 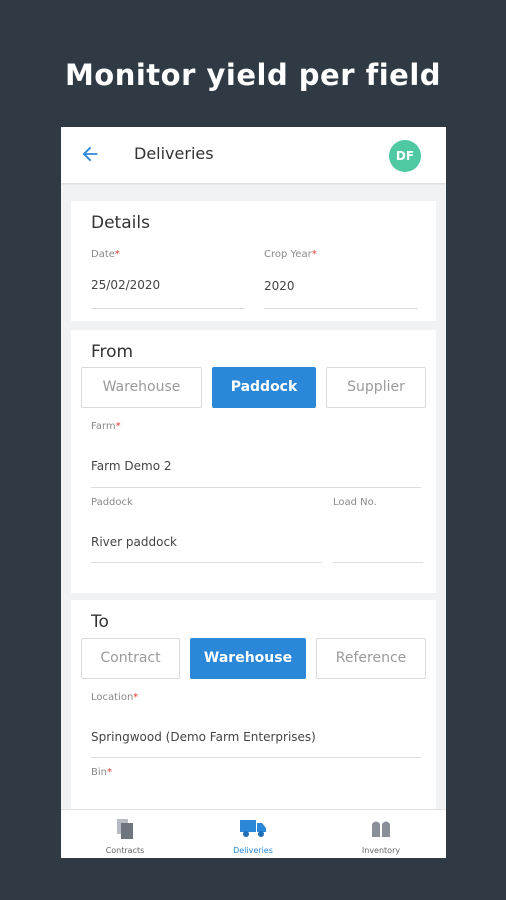 What do you see at coordinates (256, 487) in the screenshot?
I see `farm-underline` at bounding box center [256, 487].